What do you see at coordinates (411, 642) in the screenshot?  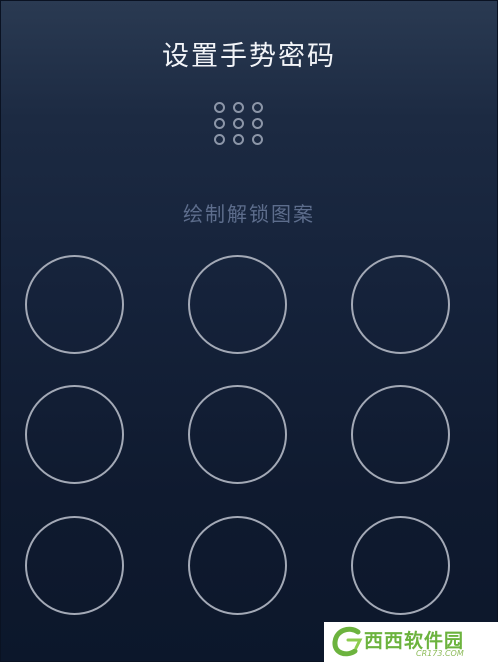 I see `watermark-logo: 西西软件园 CR173.COM` at bounding box center [411, 642].